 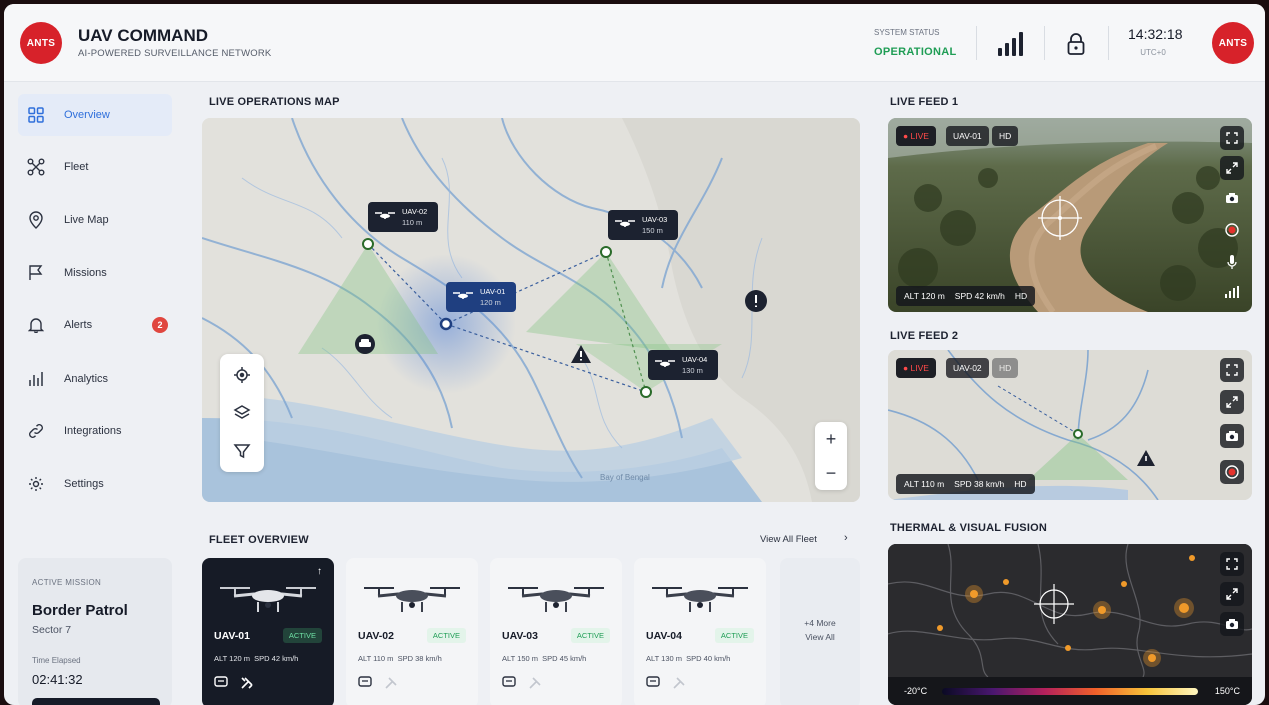 What do you see at coordinates (242, 375) in the screenshot?
I see `locate-icon` at bounding box center [242, 375].